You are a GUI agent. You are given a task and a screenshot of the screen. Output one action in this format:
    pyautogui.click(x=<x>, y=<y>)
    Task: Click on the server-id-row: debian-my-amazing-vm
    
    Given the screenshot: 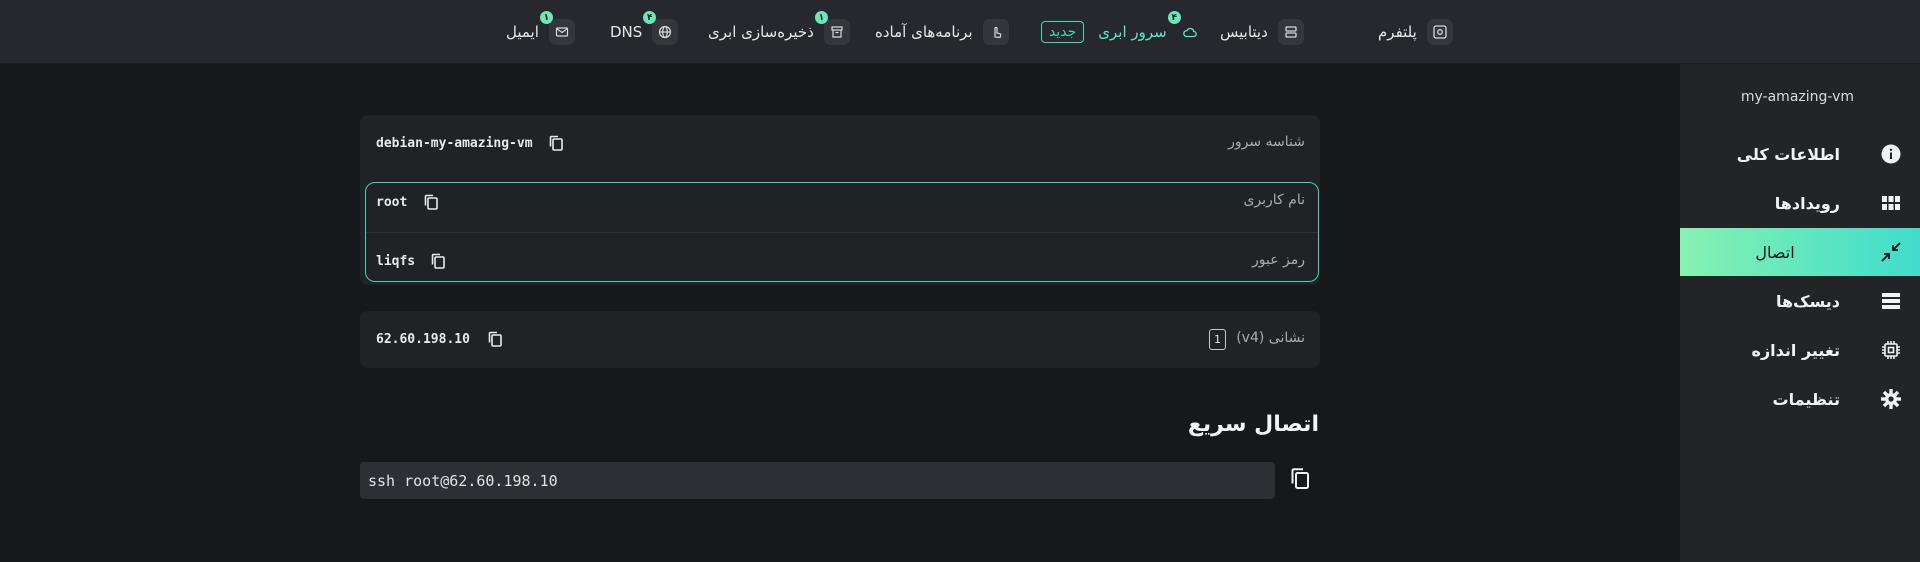 What is the action you would take?
    pyautogui.click(x=470, y=143)
    